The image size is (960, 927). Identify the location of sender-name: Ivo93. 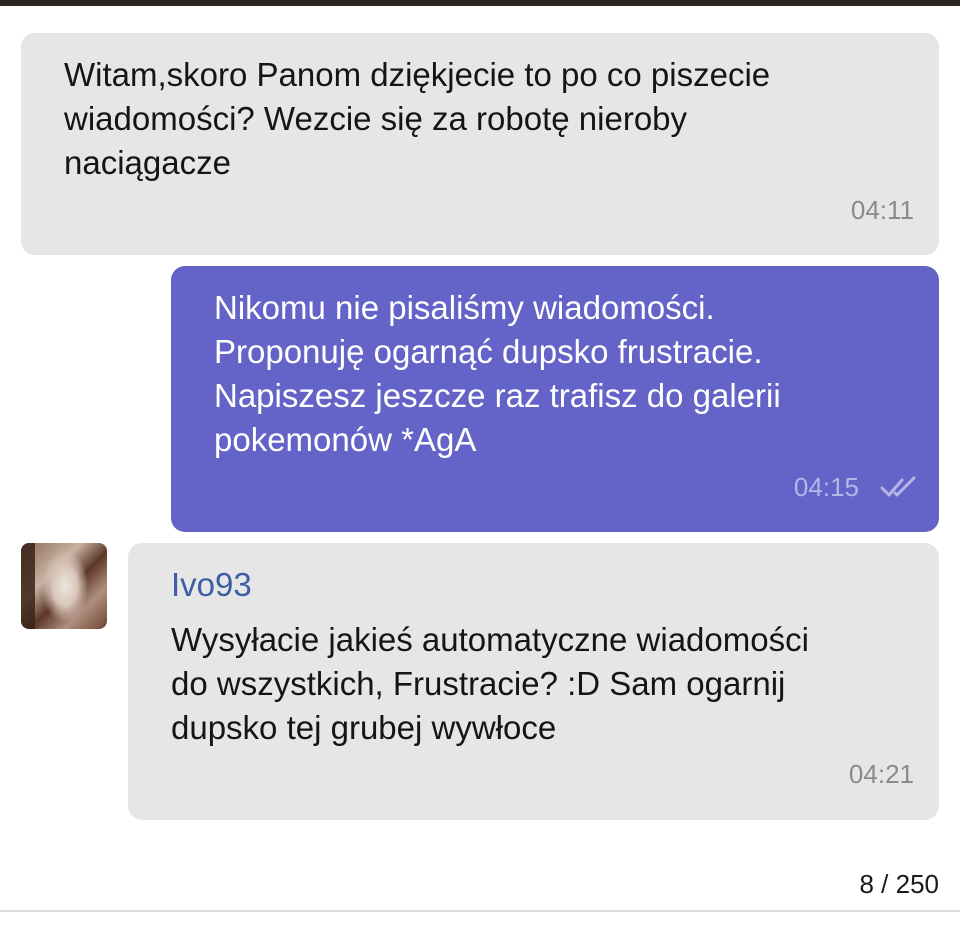
(211, 585).